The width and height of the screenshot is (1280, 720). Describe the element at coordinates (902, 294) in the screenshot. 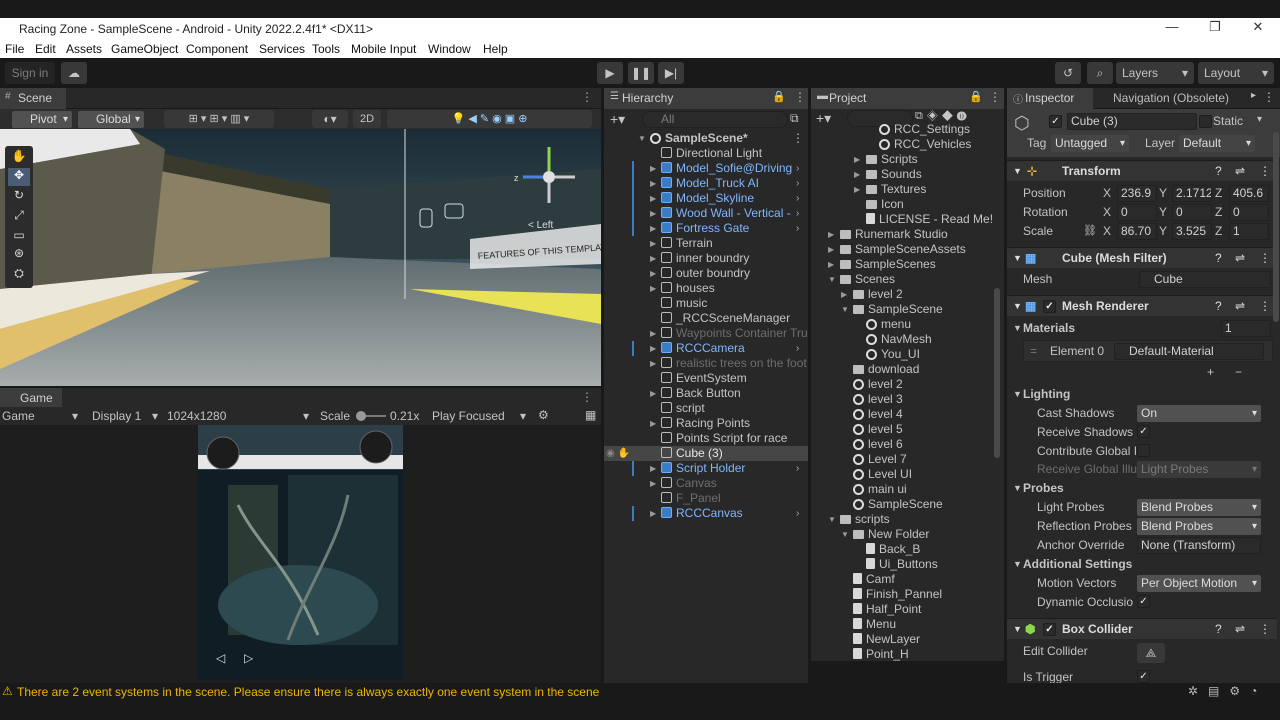

I see `project-item: ▶ level 2` at that location.